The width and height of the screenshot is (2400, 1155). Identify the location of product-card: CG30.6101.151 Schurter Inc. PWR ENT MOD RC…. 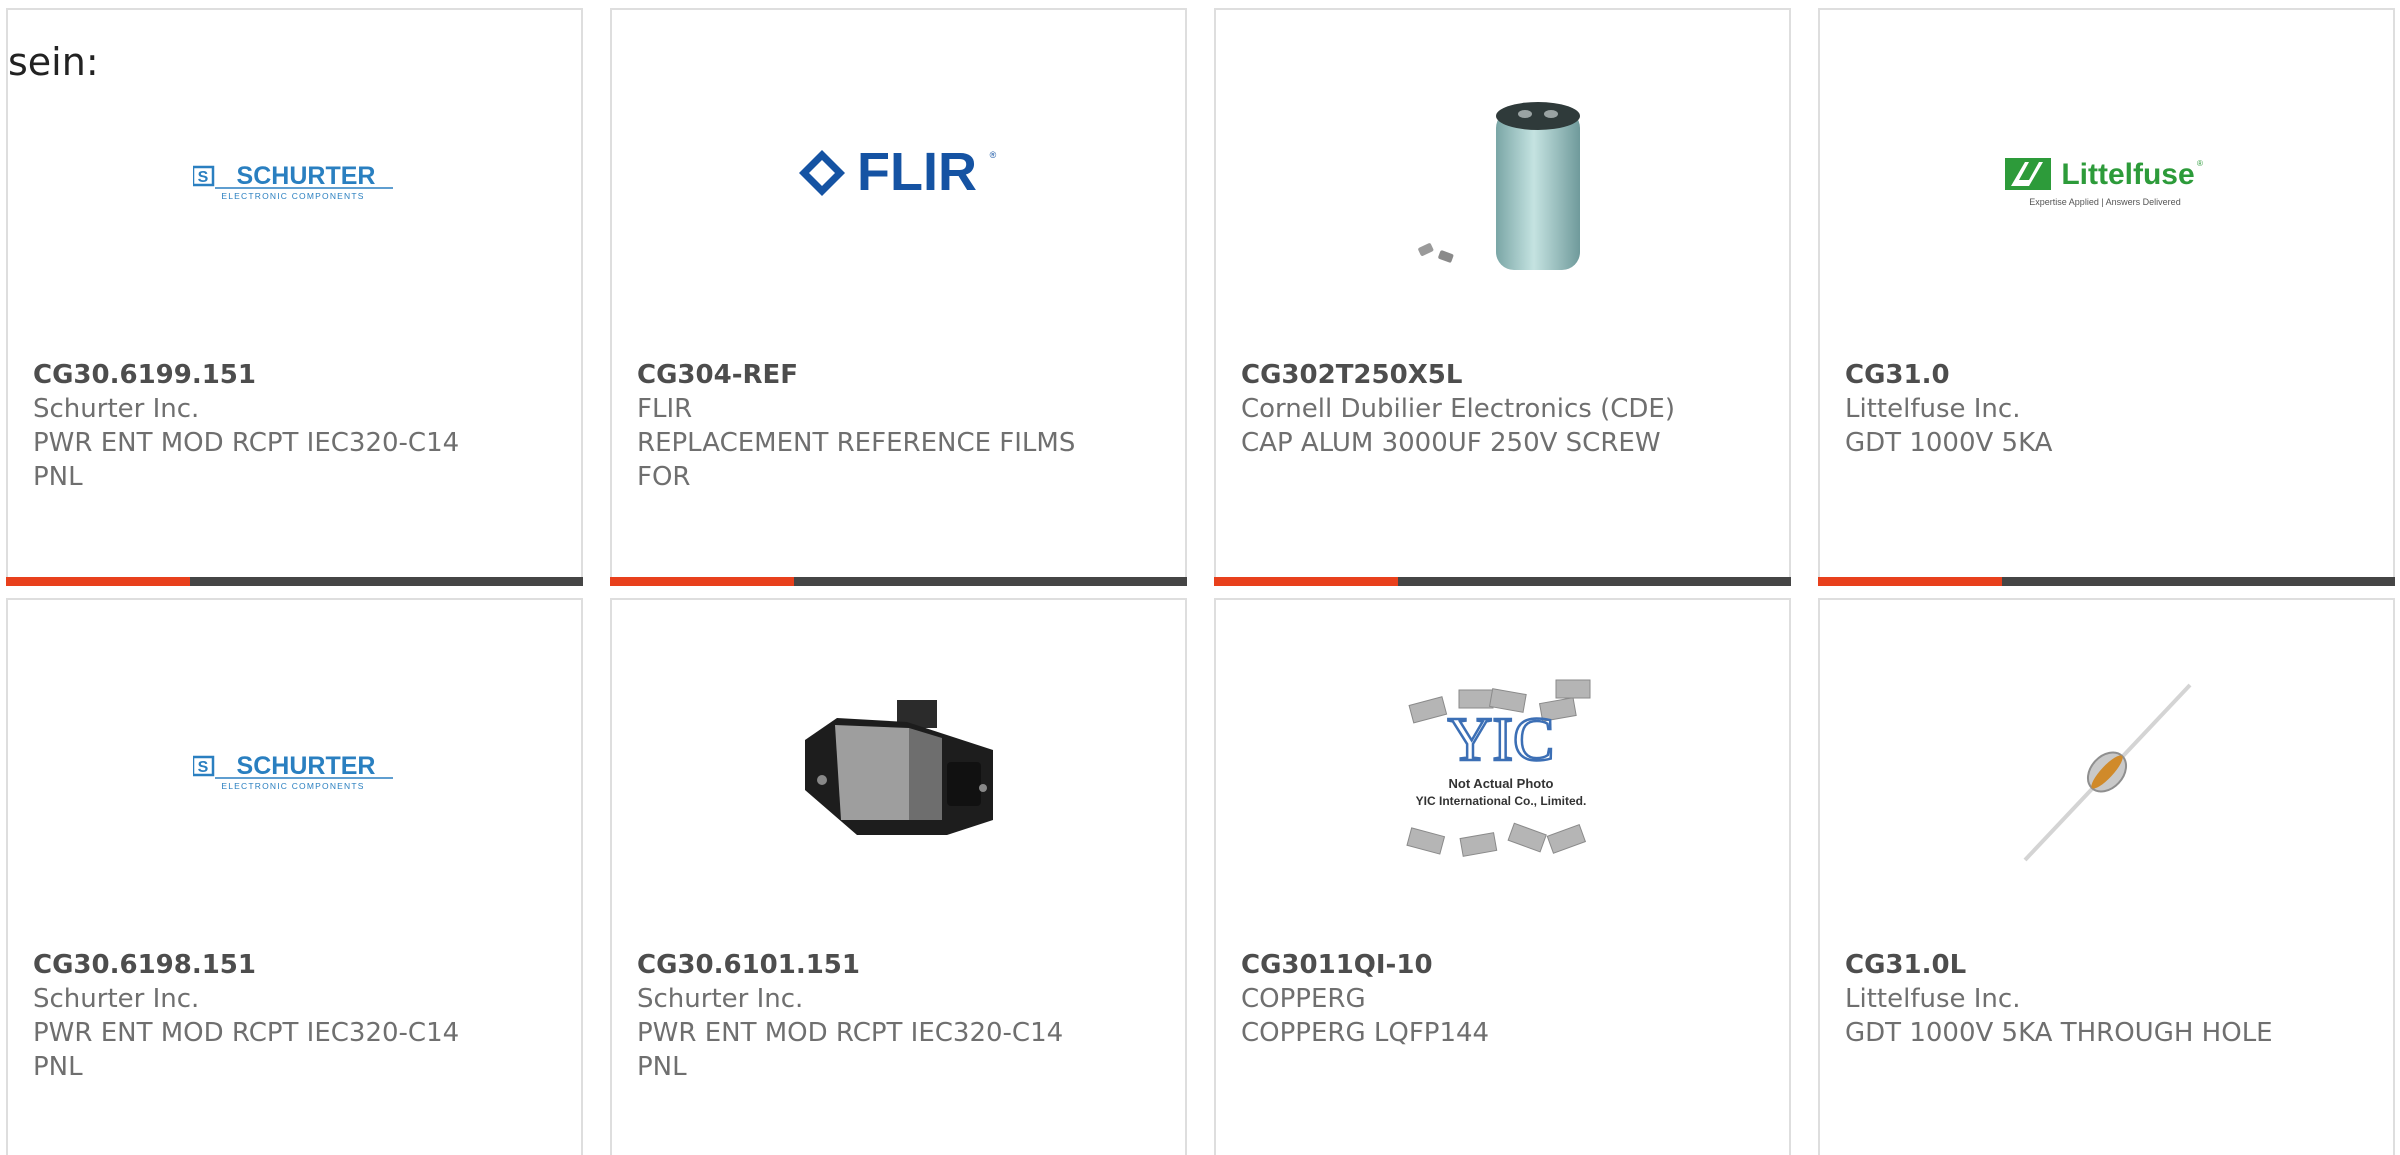
(898, 876).